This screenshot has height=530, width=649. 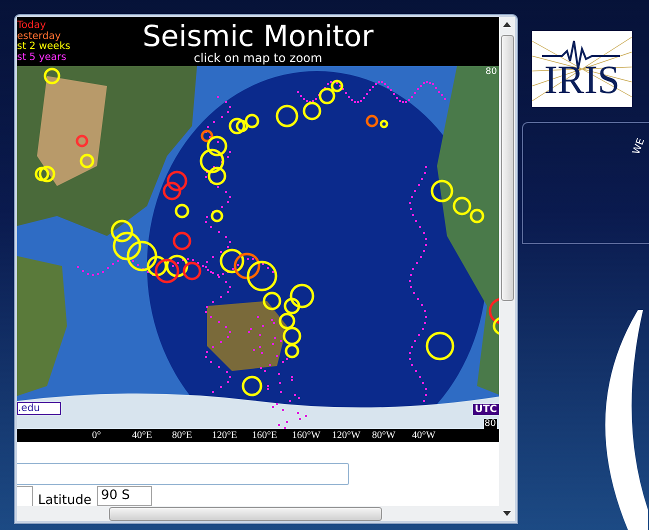 I want to click on legend-item: st 5 years, so click(x=42, y=57).